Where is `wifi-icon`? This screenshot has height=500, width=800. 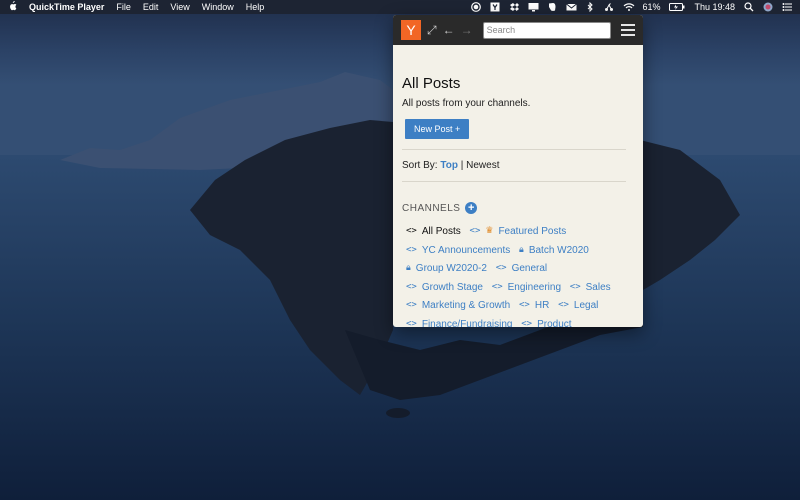
wifi-icon is located at coordinates (629, 7).